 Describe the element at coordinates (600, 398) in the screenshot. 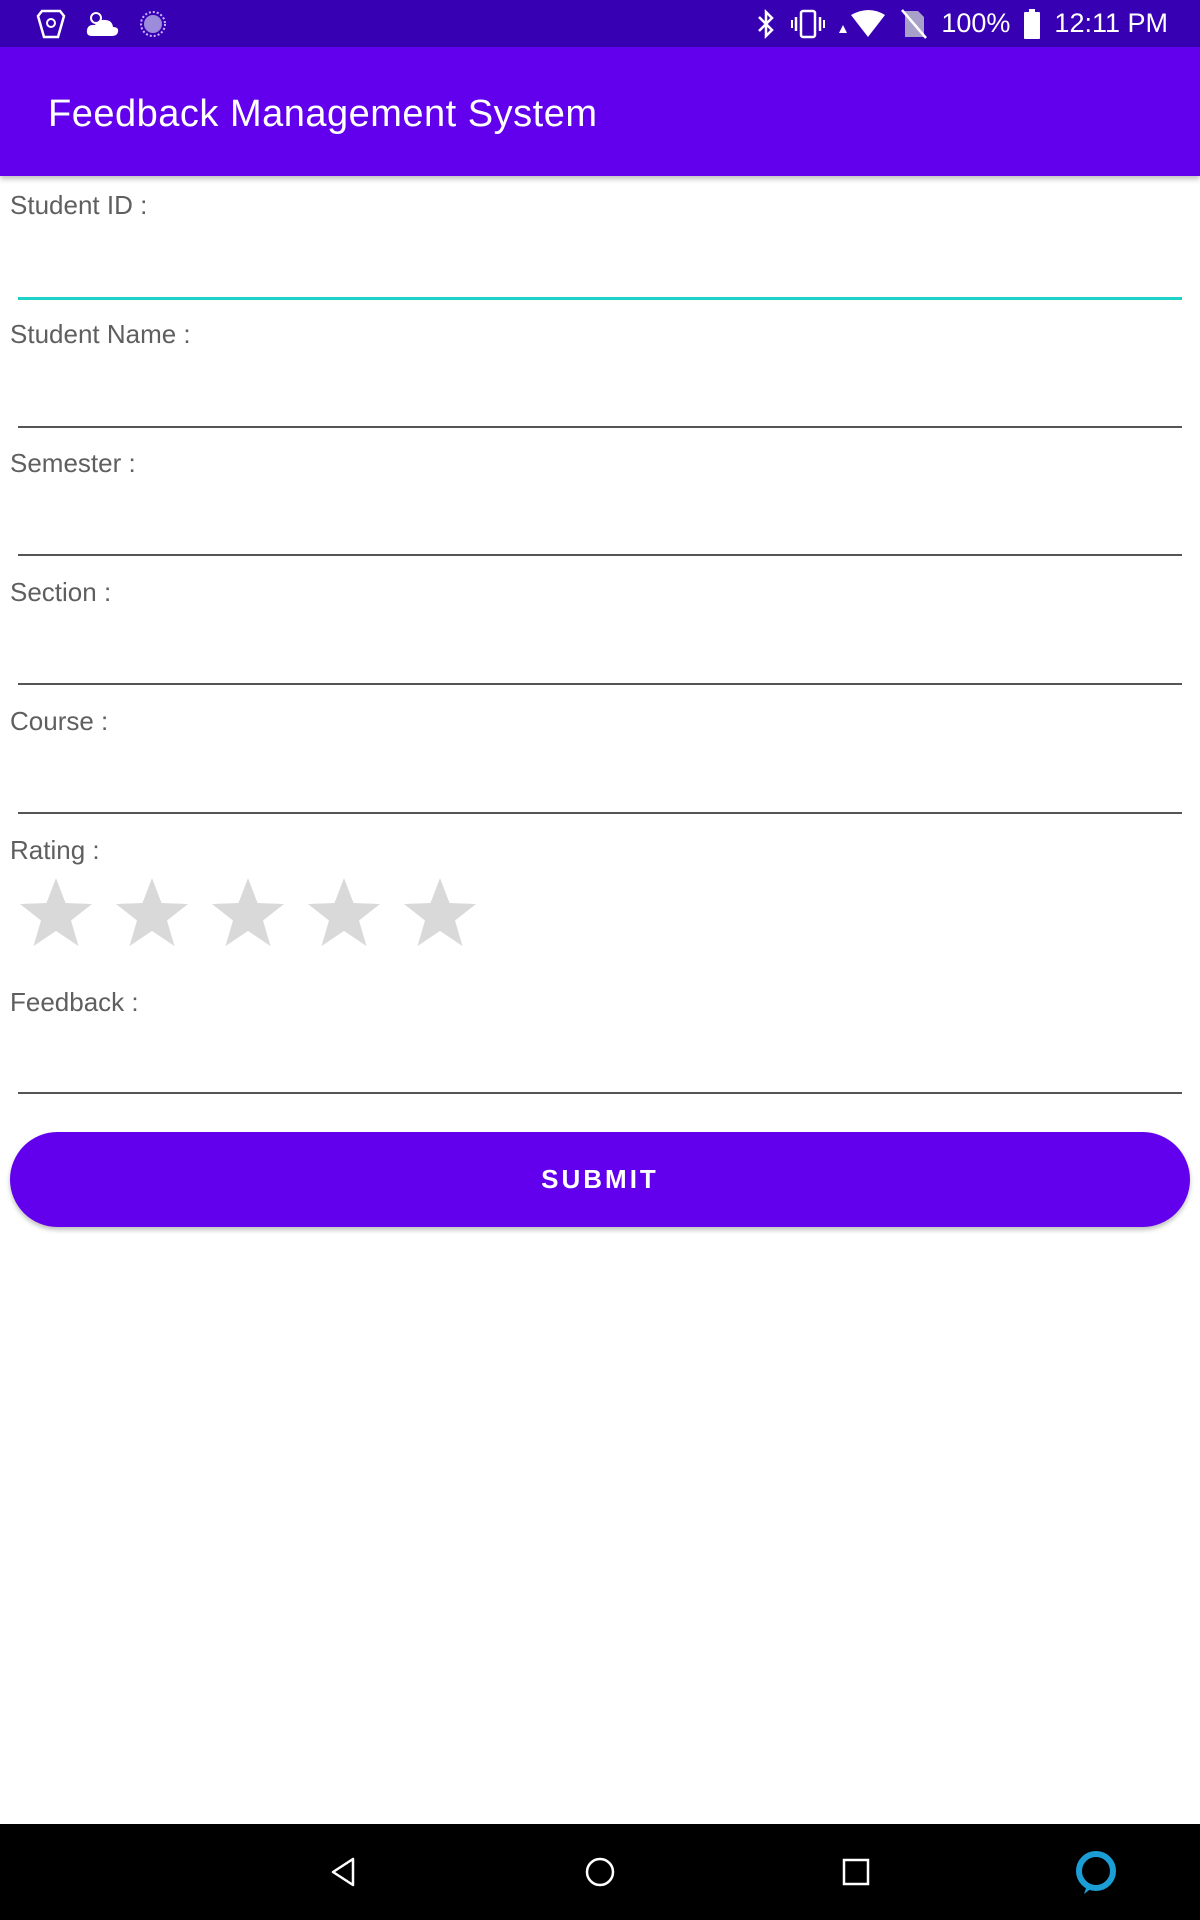

I see `student-name-input` at that location.